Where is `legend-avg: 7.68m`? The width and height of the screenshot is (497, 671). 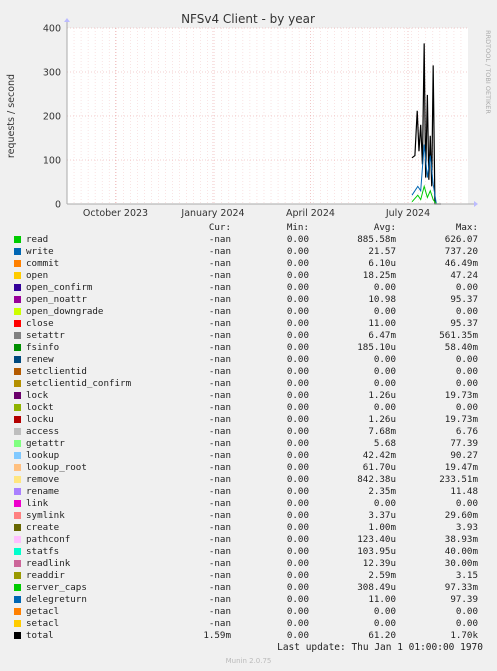 legend-avg: 7.68m is located at coordinates (382, 431).